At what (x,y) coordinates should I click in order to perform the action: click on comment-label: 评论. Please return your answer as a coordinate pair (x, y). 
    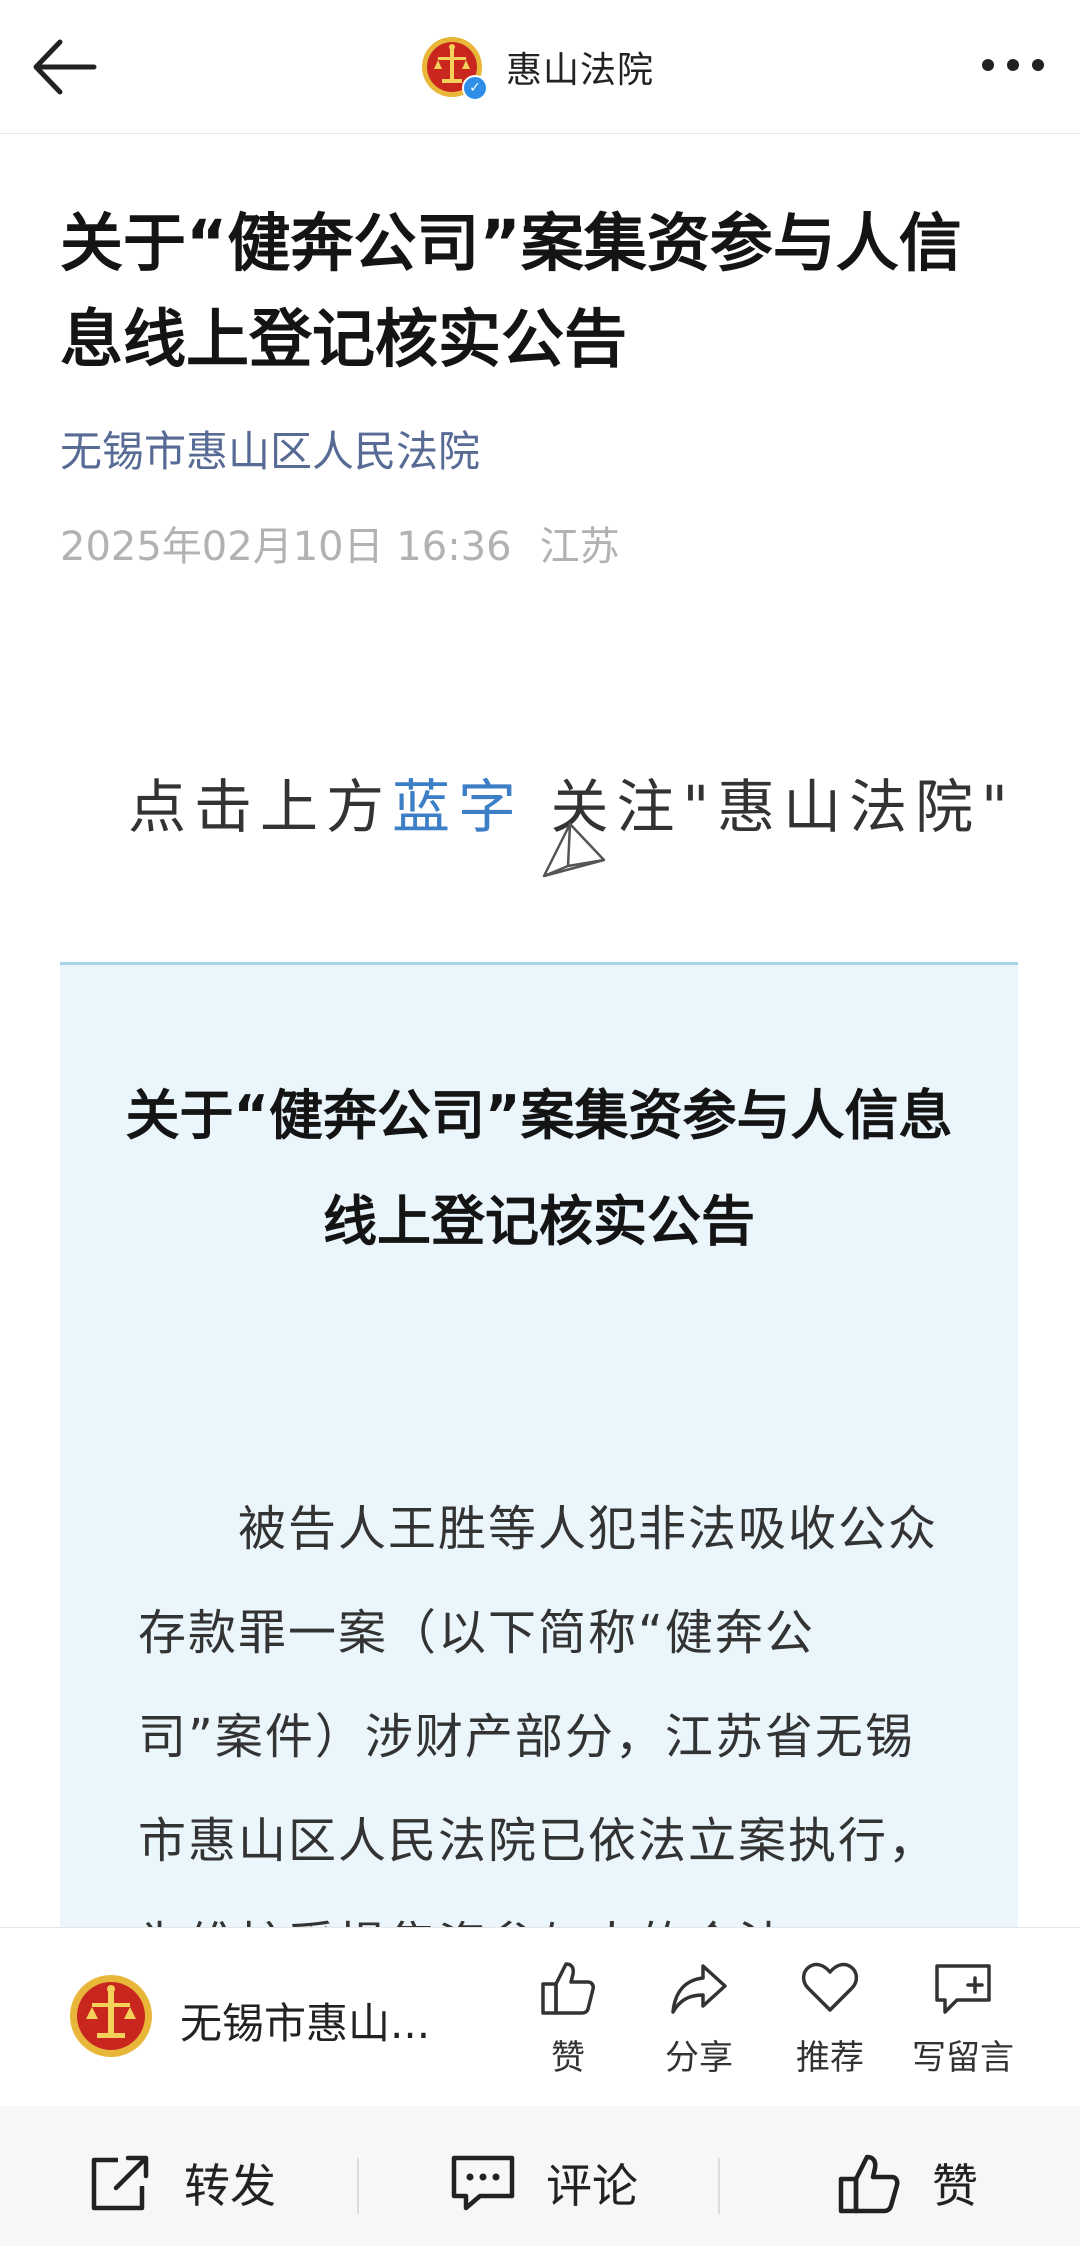
    Looking at the image, I should click on (592, 2186).